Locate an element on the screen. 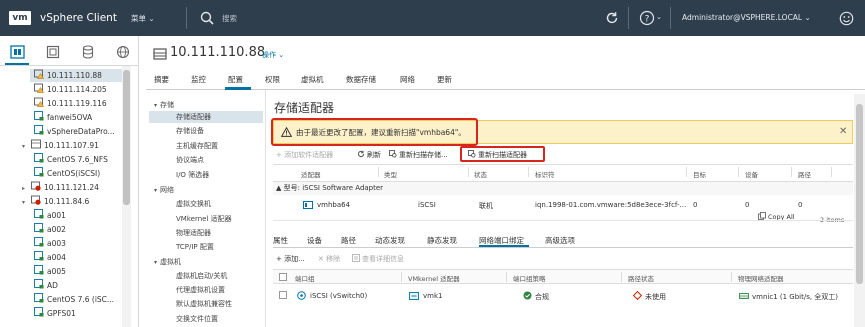  tab-updates: 更新 is located at coordinates (444, 79).